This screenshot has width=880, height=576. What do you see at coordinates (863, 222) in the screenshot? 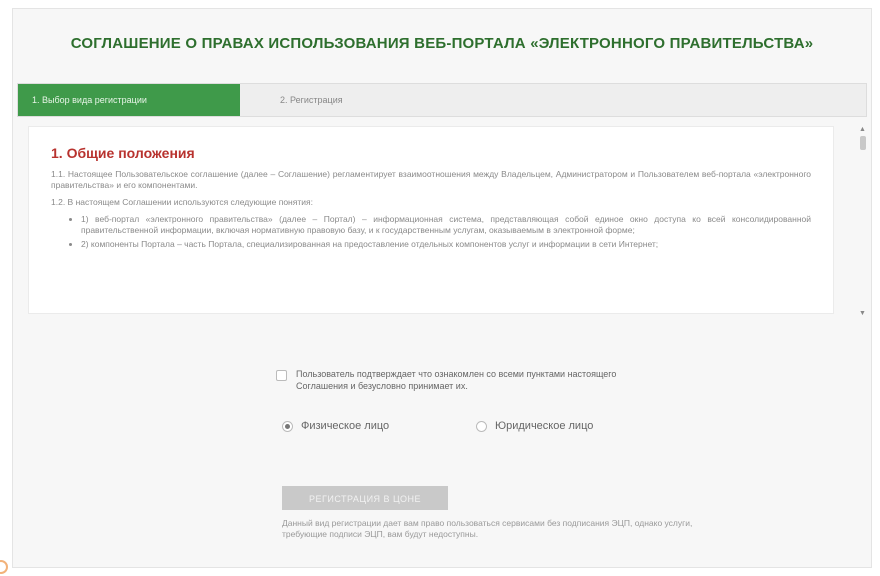
I see `agreement-scrollbar: ▲ ▼` at bounding box center [863, 222].